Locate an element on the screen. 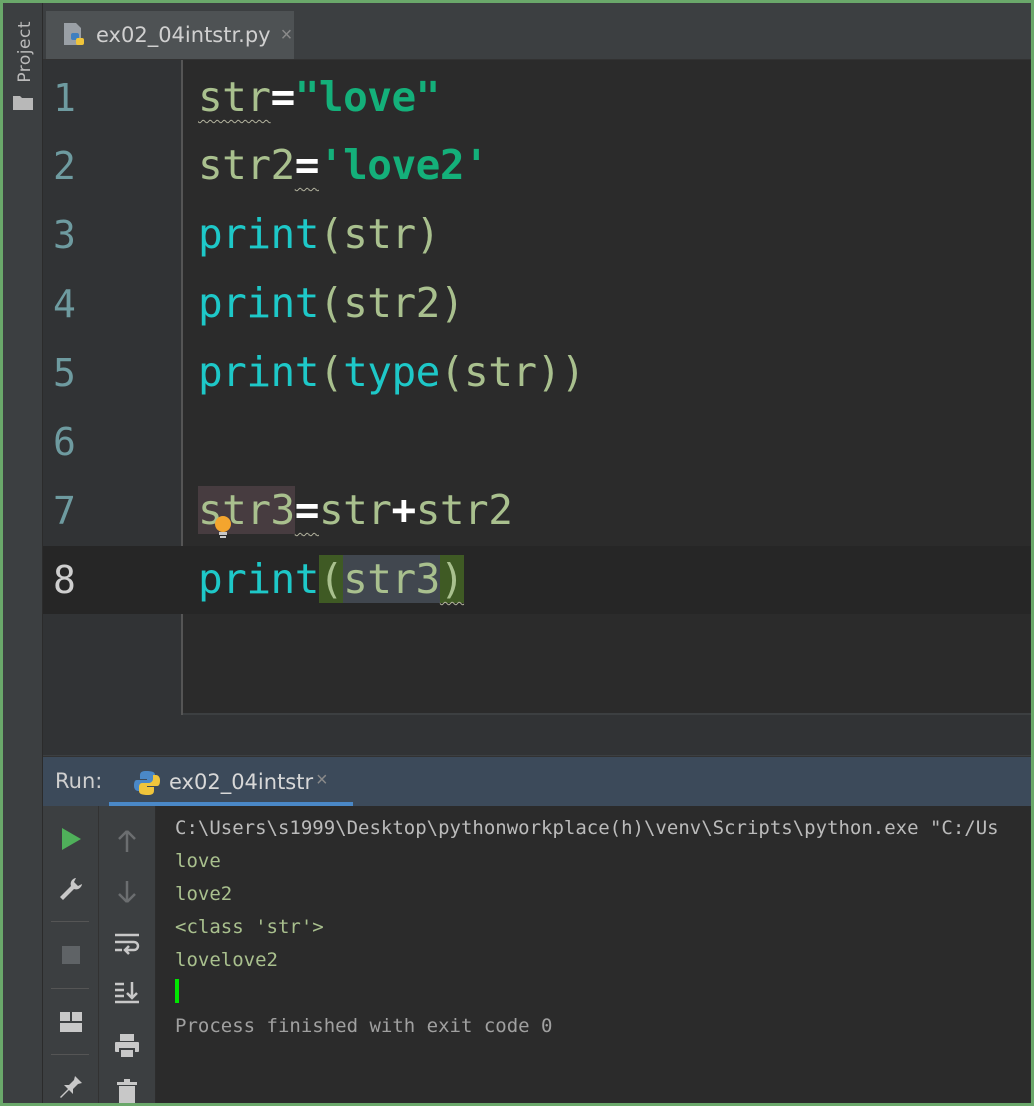  line-number: 2 is located at coordinates (64, 166).